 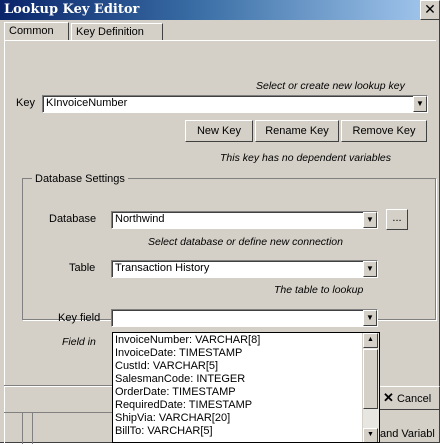 What do you see at coordinates (388, 397) in the screenshot?
I see `cancel-icon: ✕` at bounding box center [388, 397].